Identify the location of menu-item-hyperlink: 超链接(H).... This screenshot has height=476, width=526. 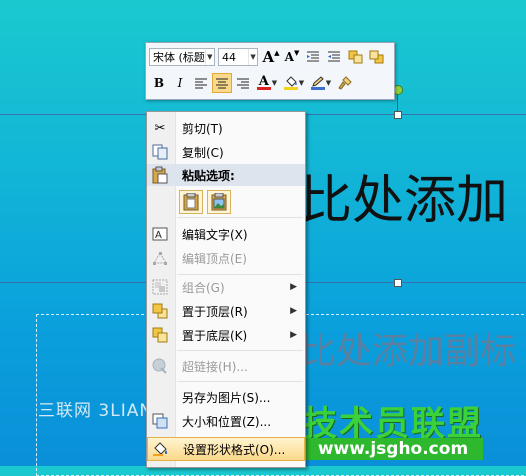
(226, 366).